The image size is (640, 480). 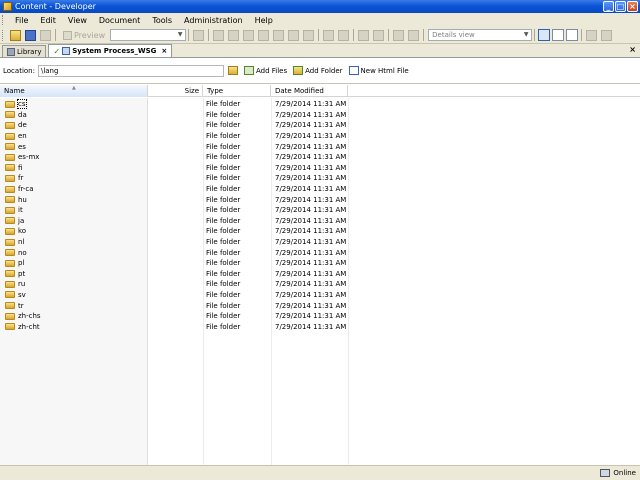 I want to click on lock-icon, so click(x=294, y=35).